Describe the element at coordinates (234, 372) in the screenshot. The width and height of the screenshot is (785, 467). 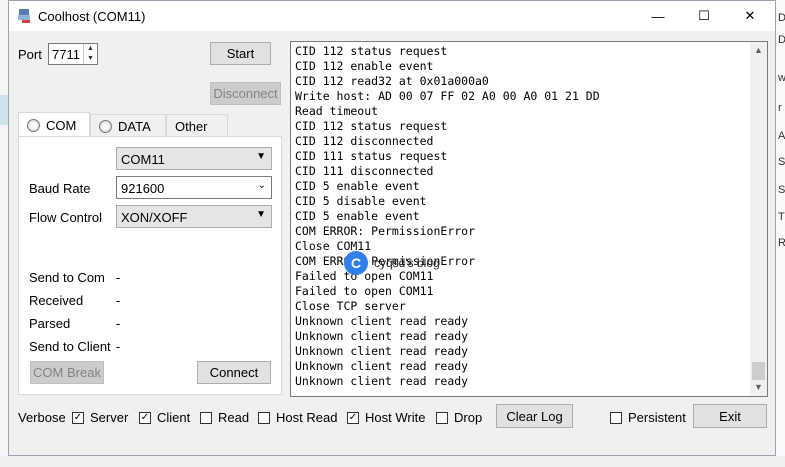
I see `connect-button: Connect` at that location.